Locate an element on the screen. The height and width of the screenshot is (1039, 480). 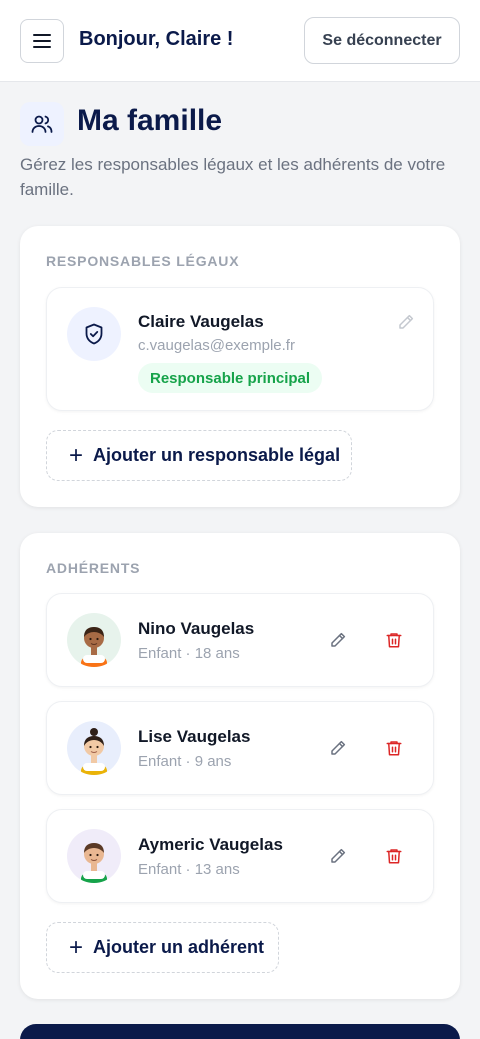
logout-button: Se déconnecter is located at coordinates (382, 40).